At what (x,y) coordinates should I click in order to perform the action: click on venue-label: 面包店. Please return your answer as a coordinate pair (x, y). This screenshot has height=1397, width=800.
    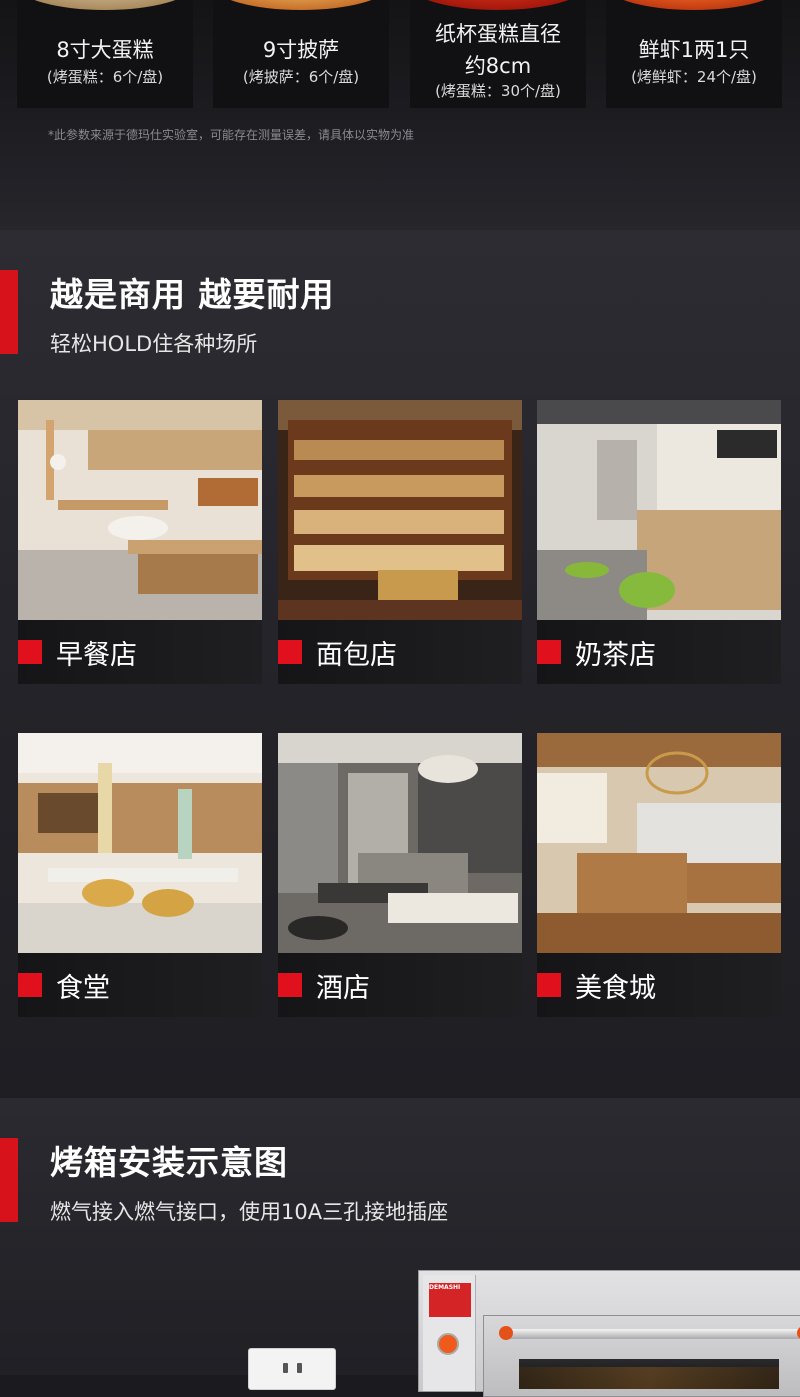
    Looking at the image, I should click on (356, 655).